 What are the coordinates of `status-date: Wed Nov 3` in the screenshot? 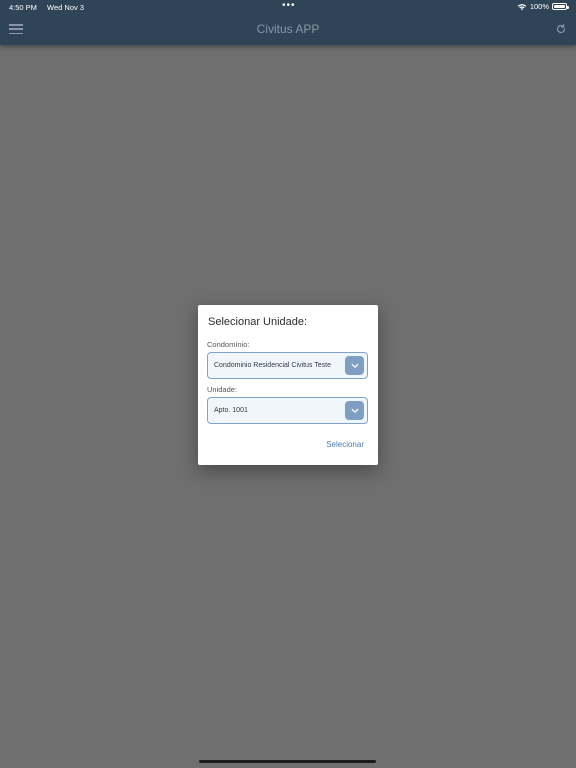 It's located at (65, 7).